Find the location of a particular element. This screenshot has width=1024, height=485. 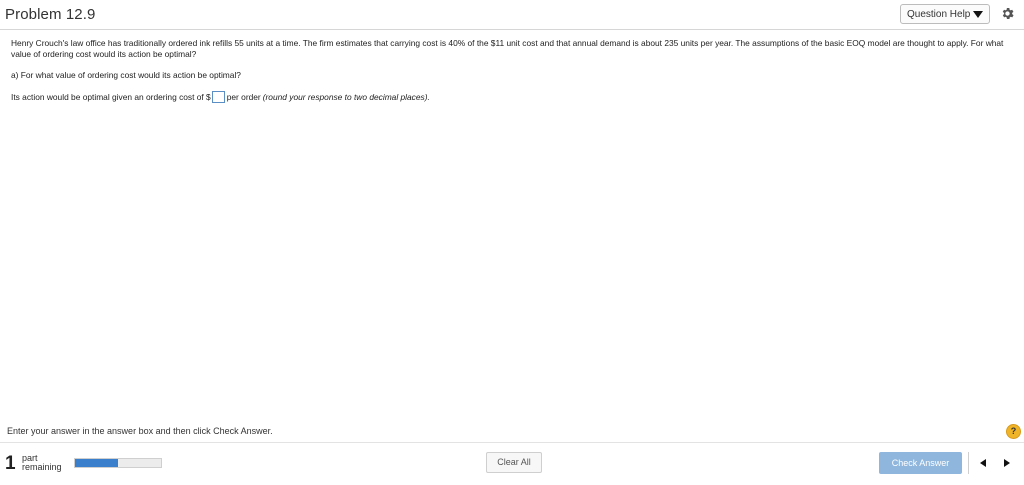

parts-remaining-count: 1 is located at coordinates (10, 463).